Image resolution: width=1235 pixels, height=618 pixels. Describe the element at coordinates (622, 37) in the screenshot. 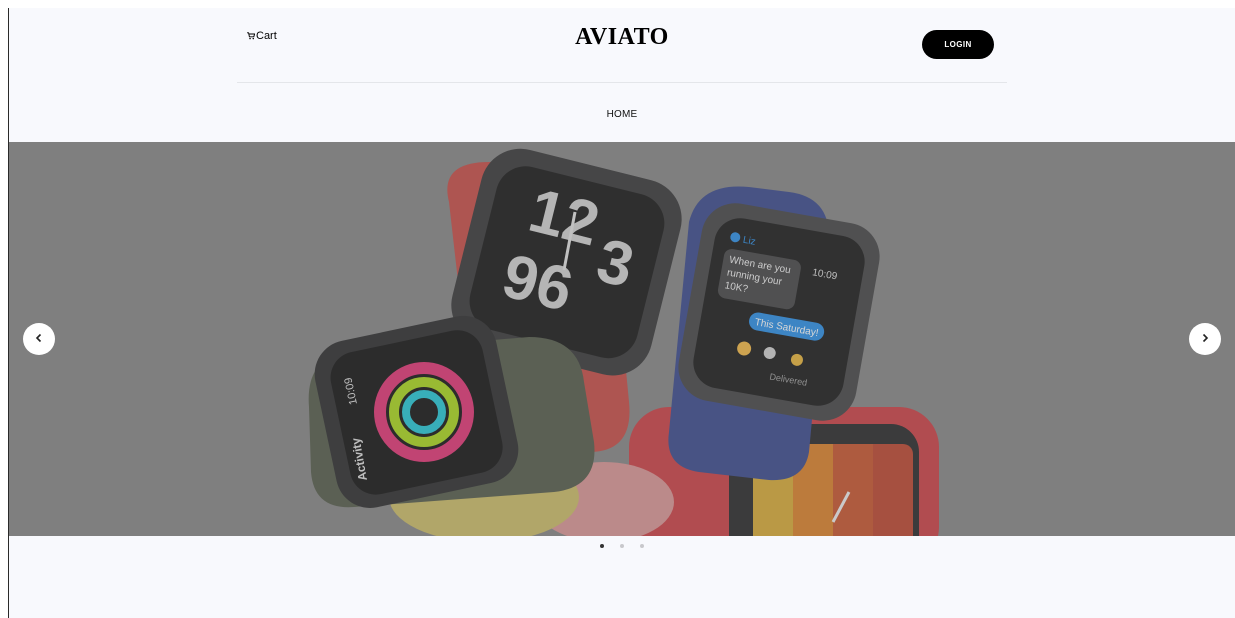

I see `site-logo: AVIATO` at that location.